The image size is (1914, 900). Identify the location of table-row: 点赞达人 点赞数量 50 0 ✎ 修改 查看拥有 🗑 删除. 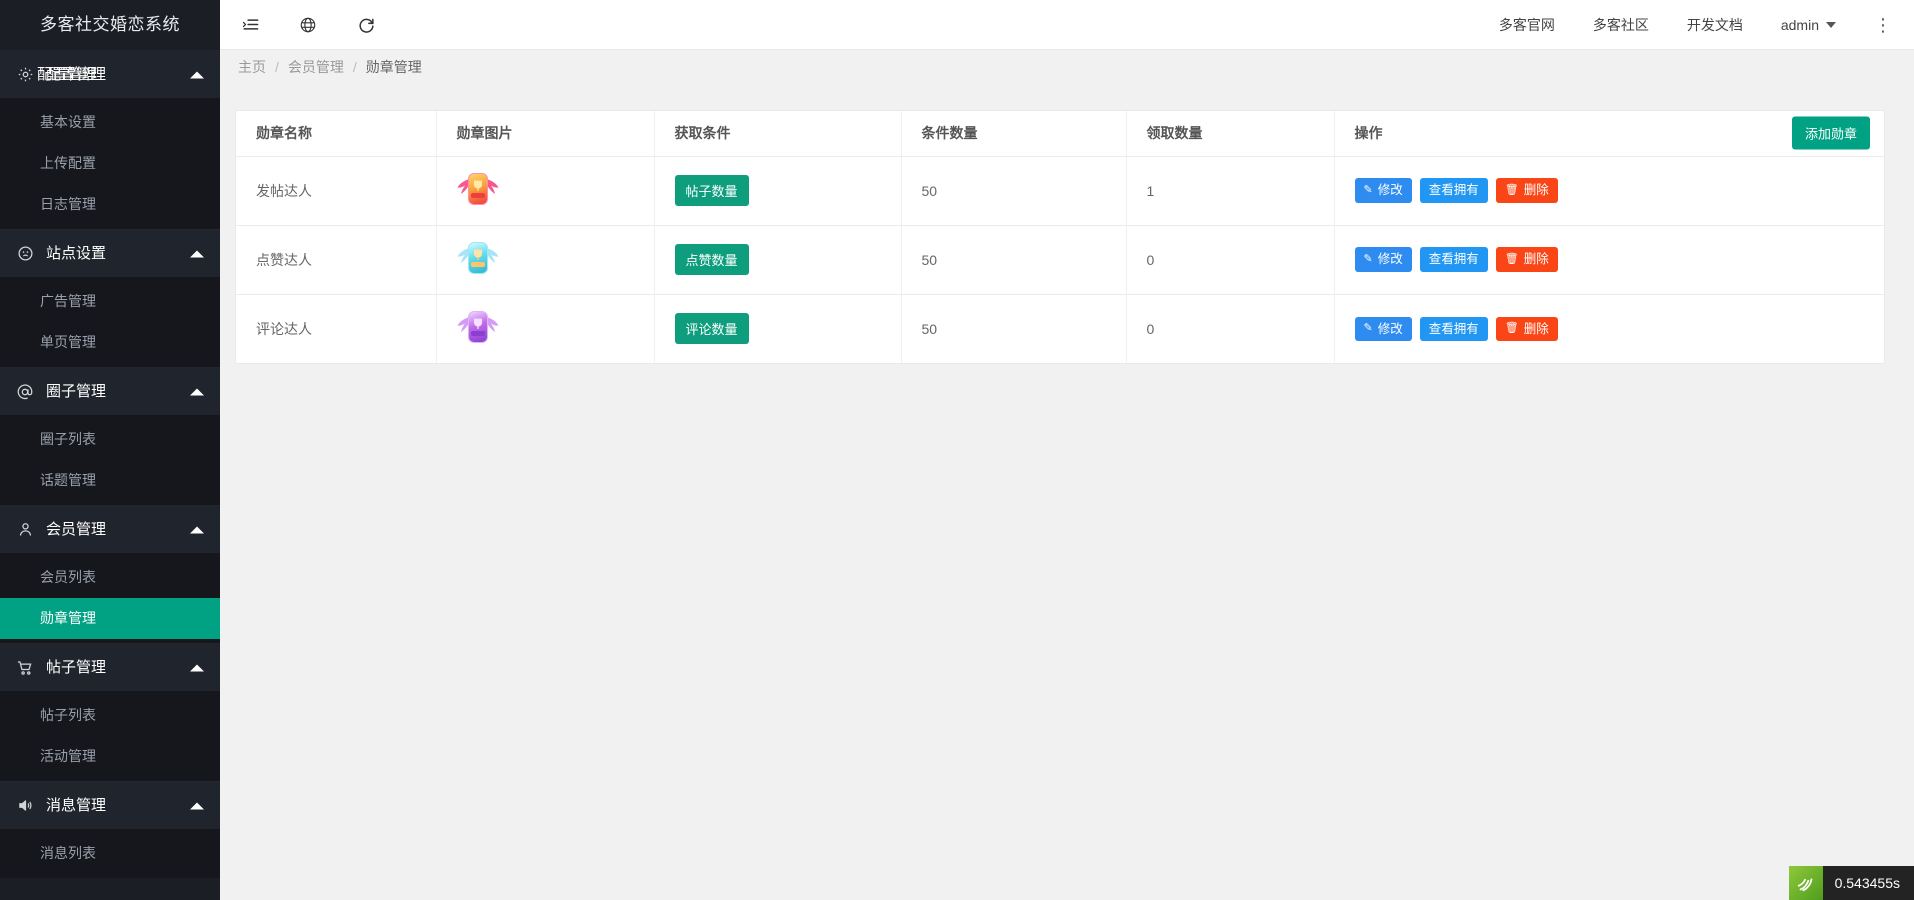
(1060, 260).